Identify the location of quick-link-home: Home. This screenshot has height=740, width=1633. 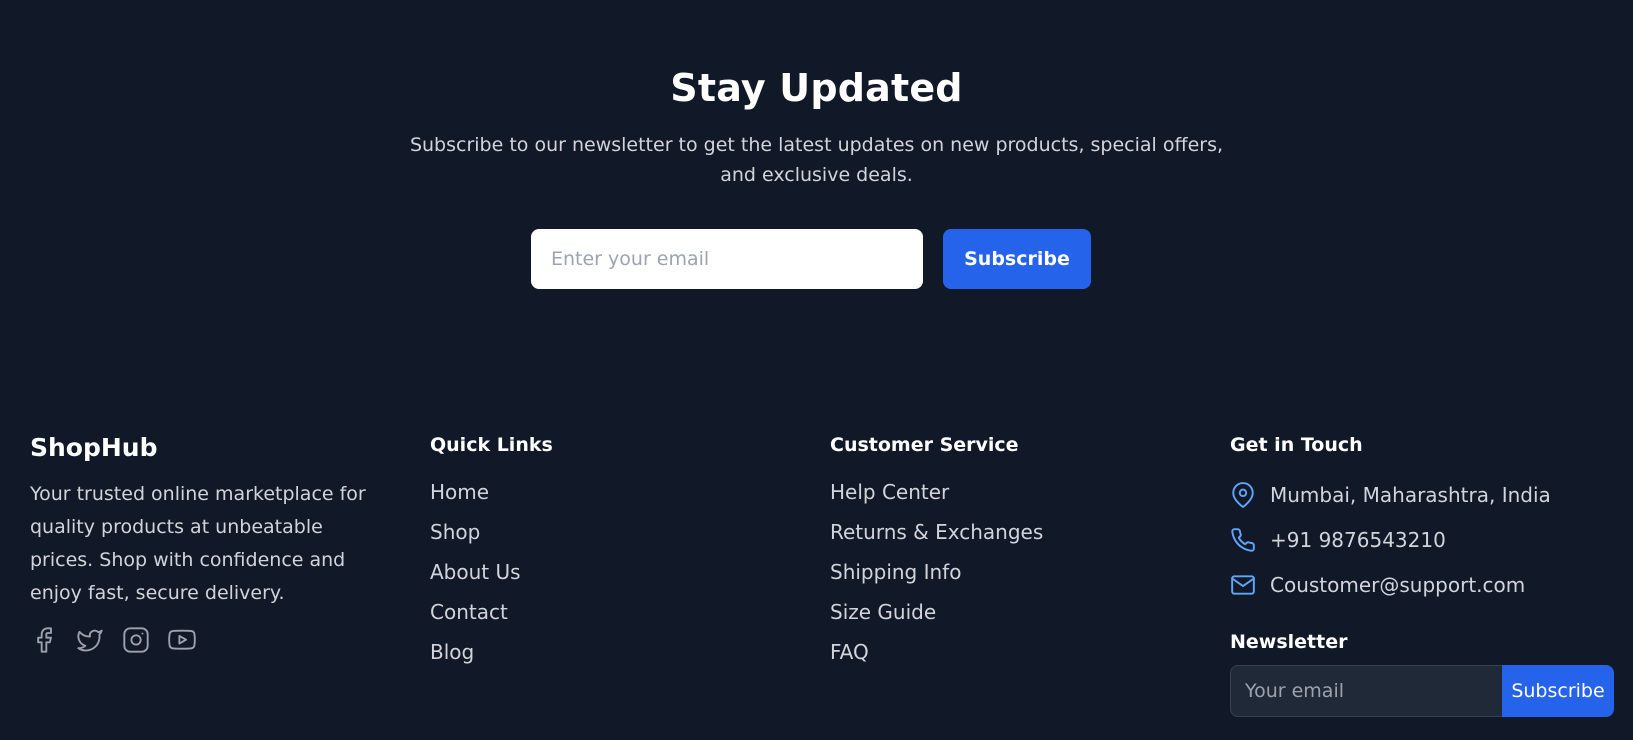
(610, 492).